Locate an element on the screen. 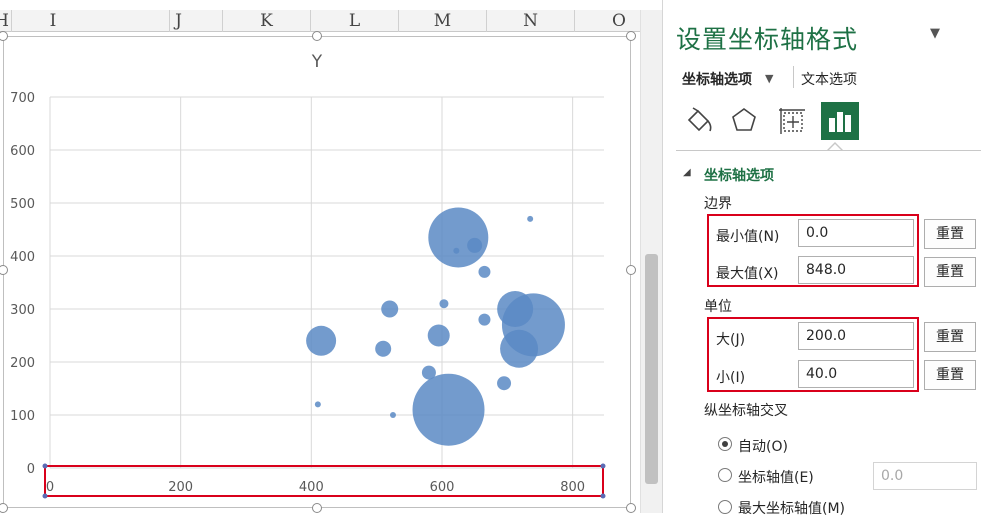  y-tick-label: 600 is located at coordinates (22, 151).